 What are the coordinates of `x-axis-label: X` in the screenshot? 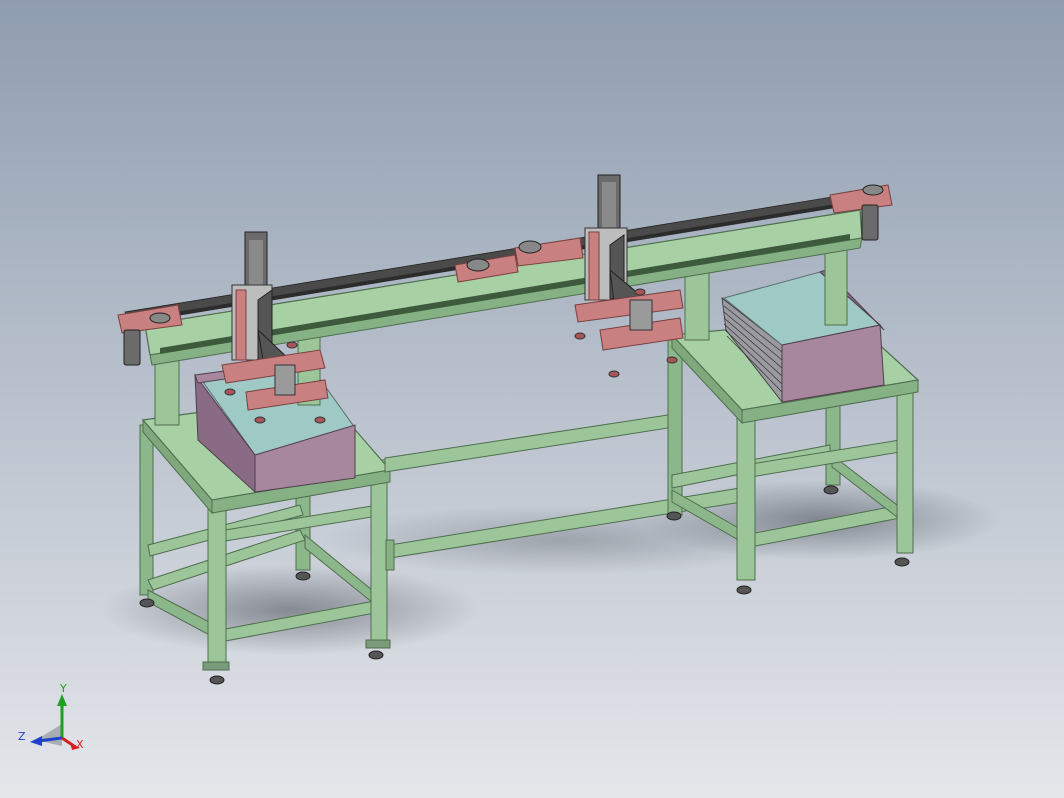 It's located at (80, 744).